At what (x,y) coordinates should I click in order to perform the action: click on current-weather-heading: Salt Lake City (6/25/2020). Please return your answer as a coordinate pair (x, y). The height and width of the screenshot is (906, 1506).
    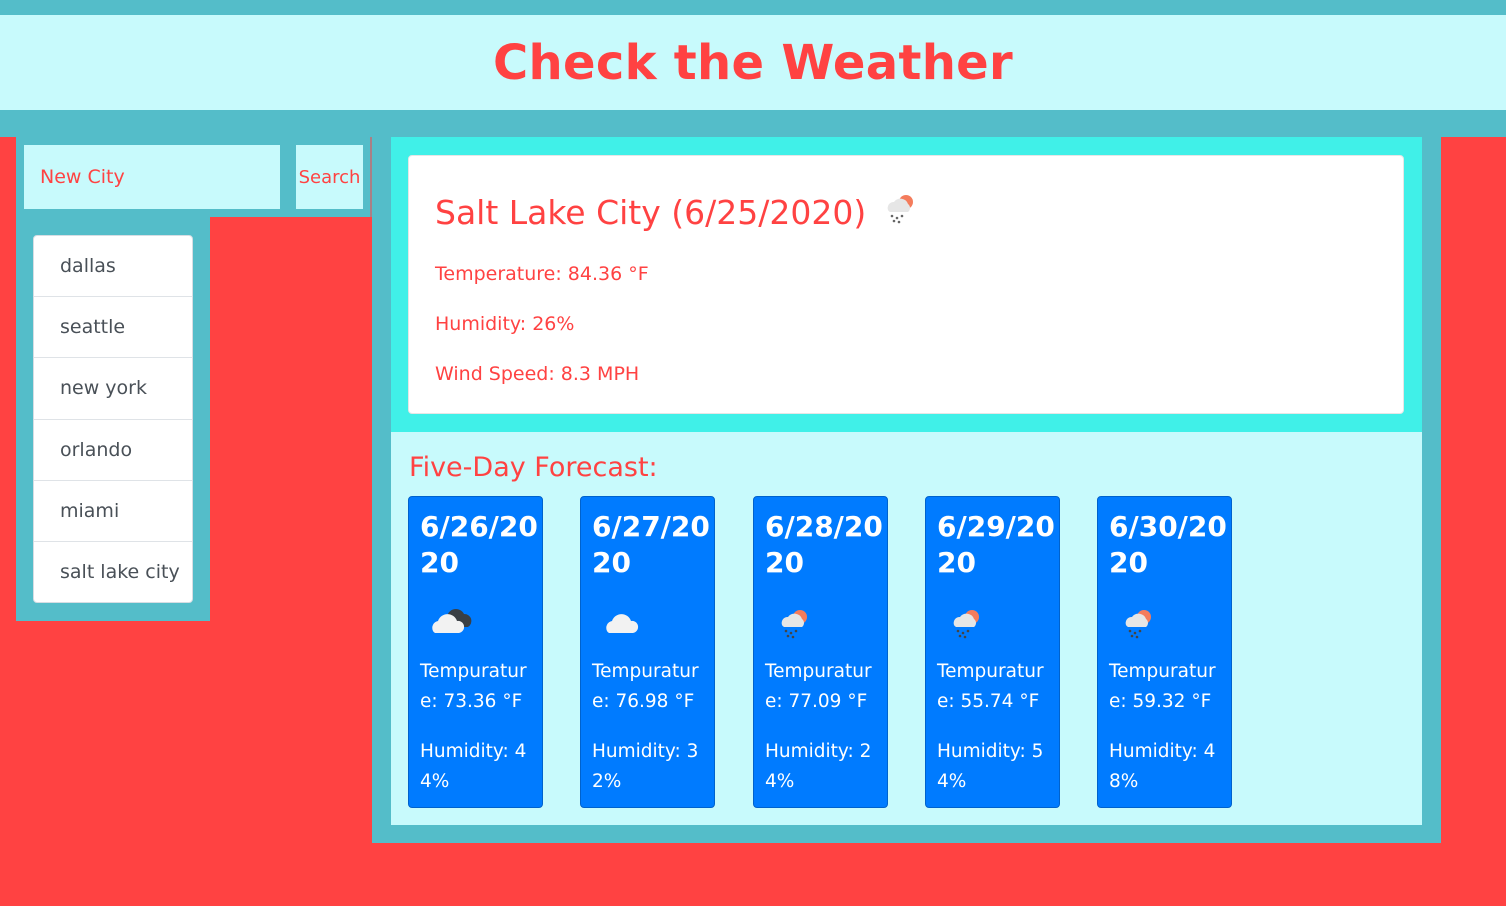
    Looking at the image, I should click on (677, 212).